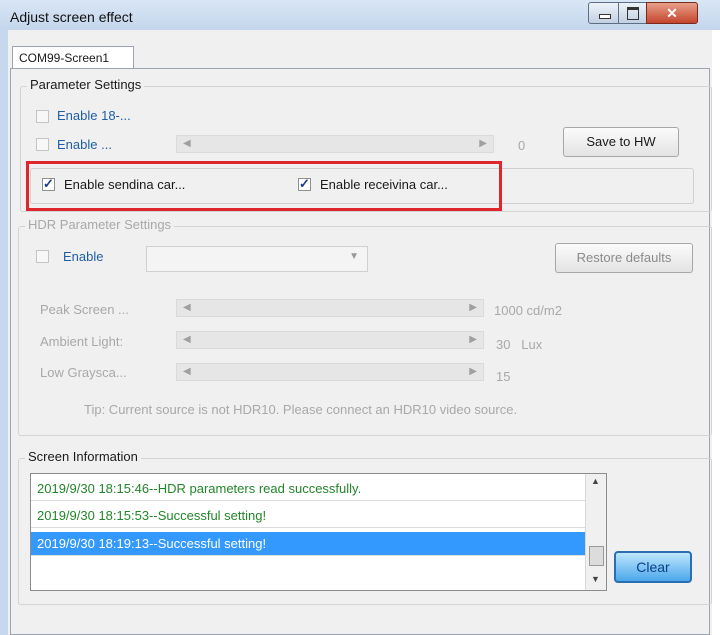  Describe the element at coordinates (264, 186) in the screenshot. I see `highlight-annotation-box` at that location.